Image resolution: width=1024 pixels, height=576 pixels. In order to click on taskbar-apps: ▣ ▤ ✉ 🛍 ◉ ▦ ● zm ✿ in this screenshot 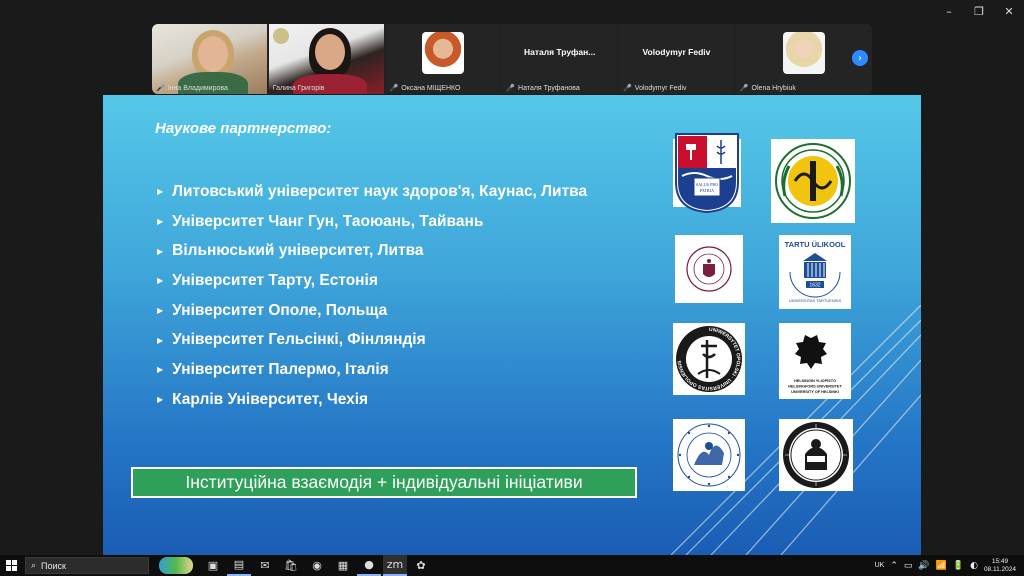, I will do `click(317, 565)`.